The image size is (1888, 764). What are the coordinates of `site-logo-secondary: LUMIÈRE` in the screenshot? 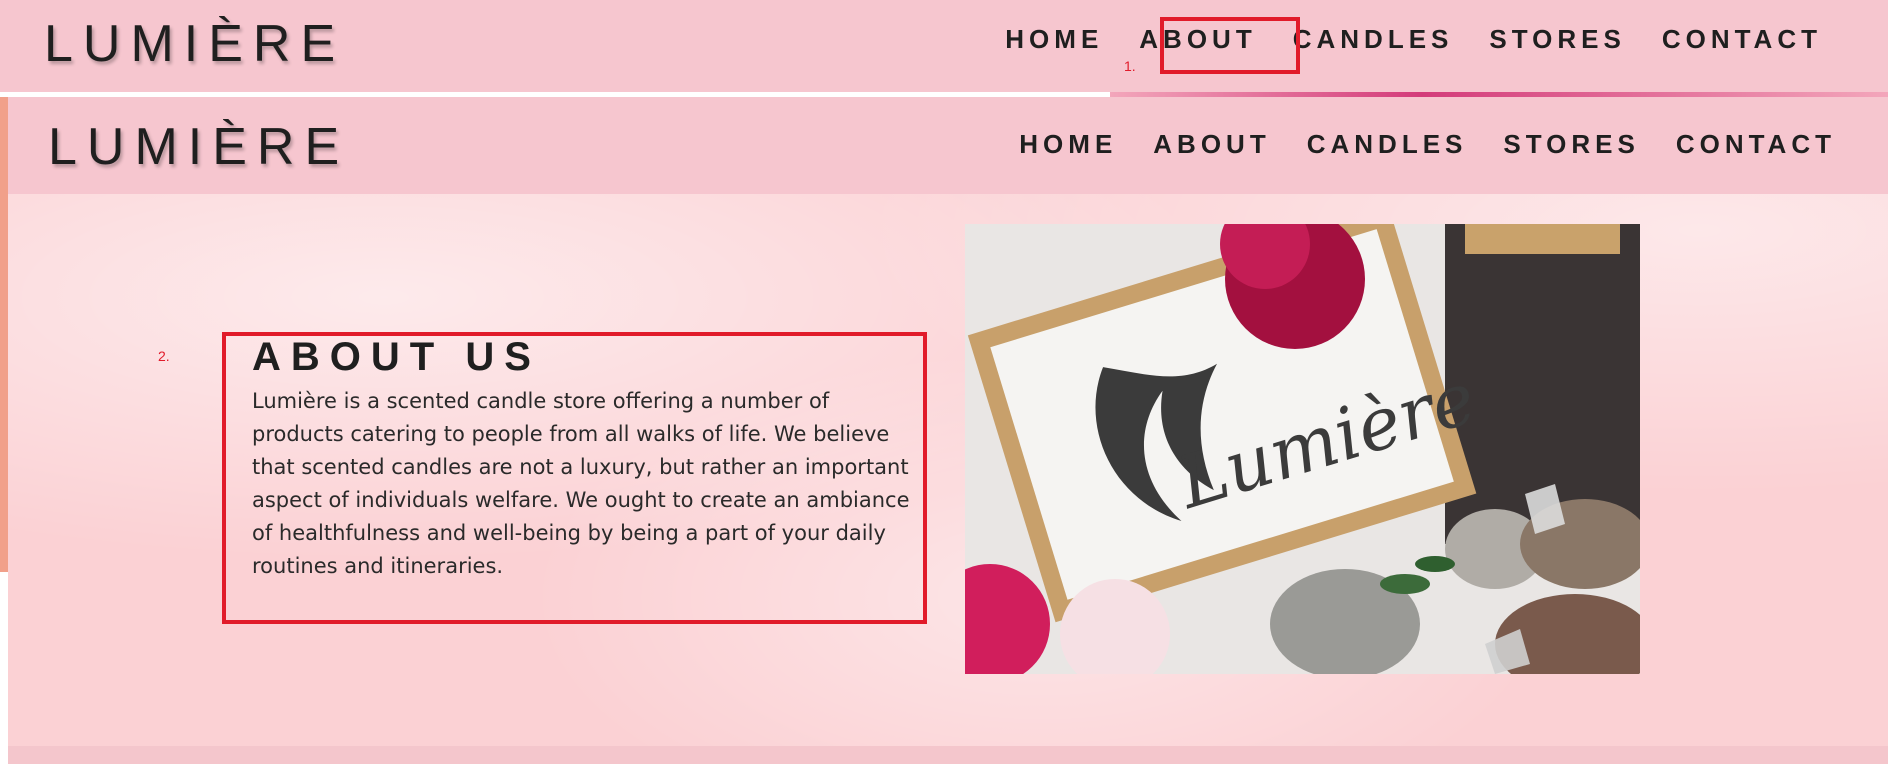 It's located at (198, 147).